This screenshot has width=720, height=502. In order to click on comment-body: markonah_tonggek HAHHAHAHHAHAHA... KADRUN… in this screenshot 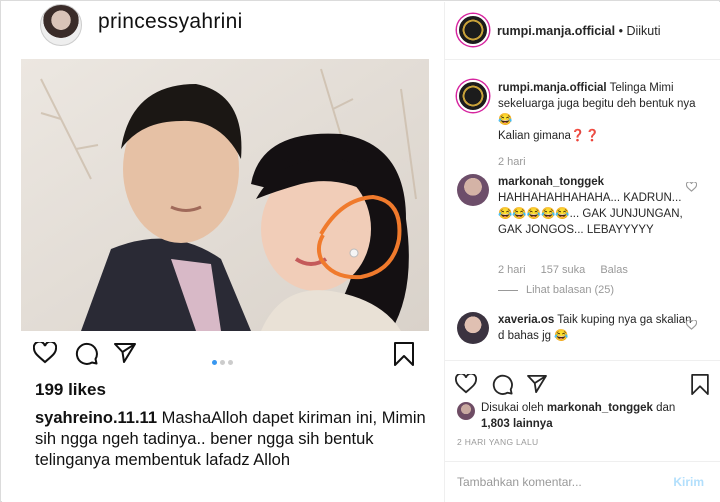, I will do `click(598, 206)`.